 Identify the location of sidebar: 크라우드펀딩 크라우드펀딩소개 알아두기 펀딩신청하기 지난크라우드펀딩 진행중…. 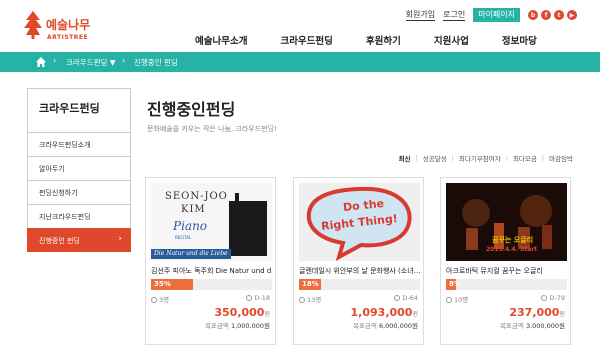
(79, 170).